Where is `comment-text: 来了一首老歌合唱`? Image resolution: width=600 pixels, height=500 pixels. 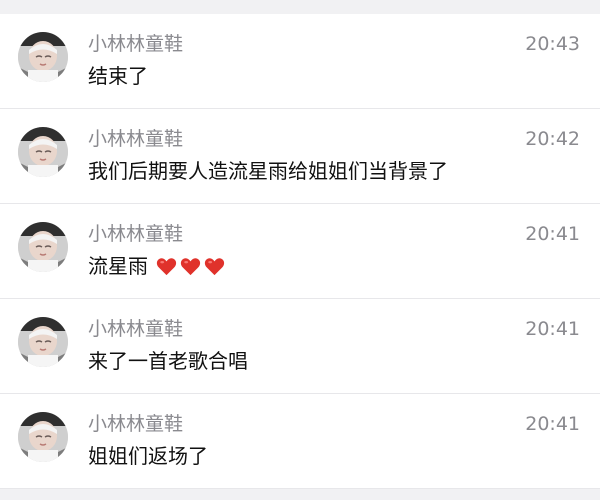
comment-text: 来了一首老歌合唱 is located at coordinates (168, 361).